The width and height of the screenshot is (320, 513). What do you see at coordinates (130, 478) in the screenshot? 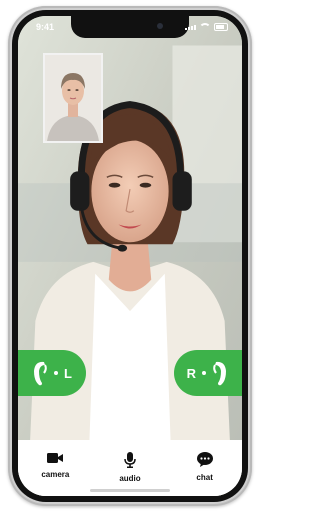
I see `audio-label: audio` at bounding box center [130, 478].